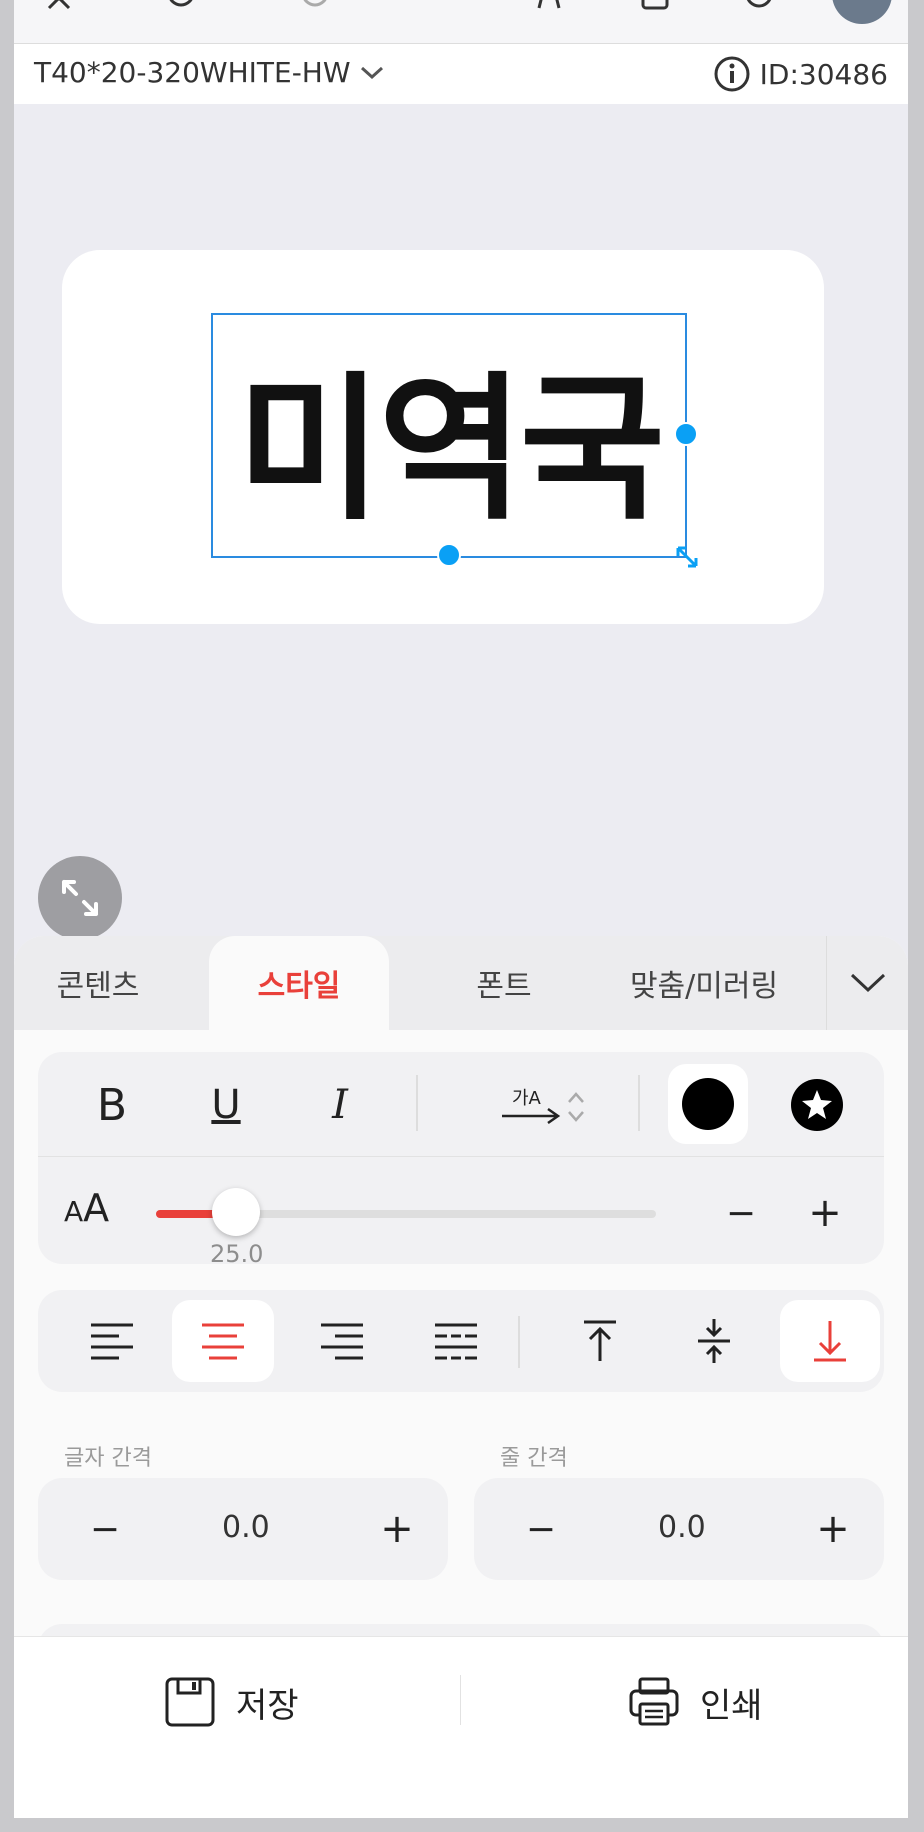 The height and width of the screenshot is (1832, 924). Describe the element at coordinates (105, 1529) in the screenshot. I see `letter-spacing-decrease-button: −` at that location.